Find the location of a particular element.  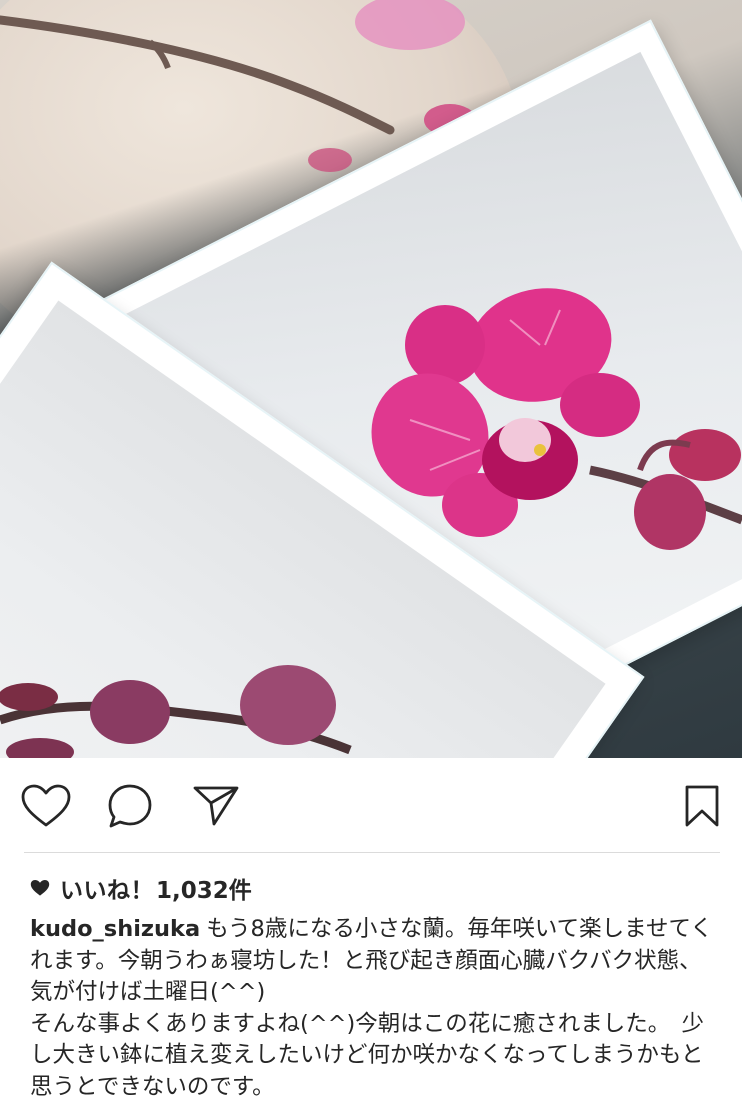

bookmark-icon is located at coordinates (702, 806).